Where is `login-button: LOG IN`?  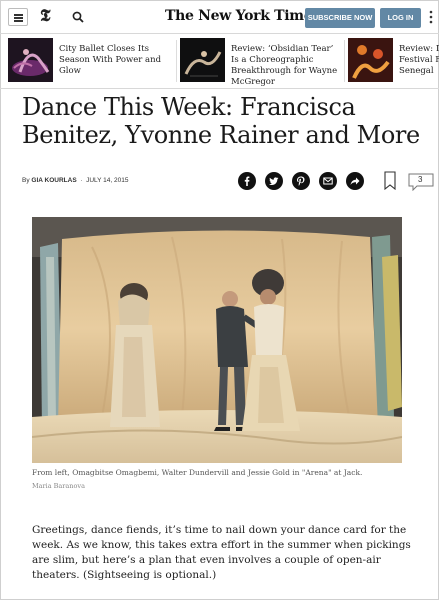 login-button: LOG IN is located at coordinates (400, 18).